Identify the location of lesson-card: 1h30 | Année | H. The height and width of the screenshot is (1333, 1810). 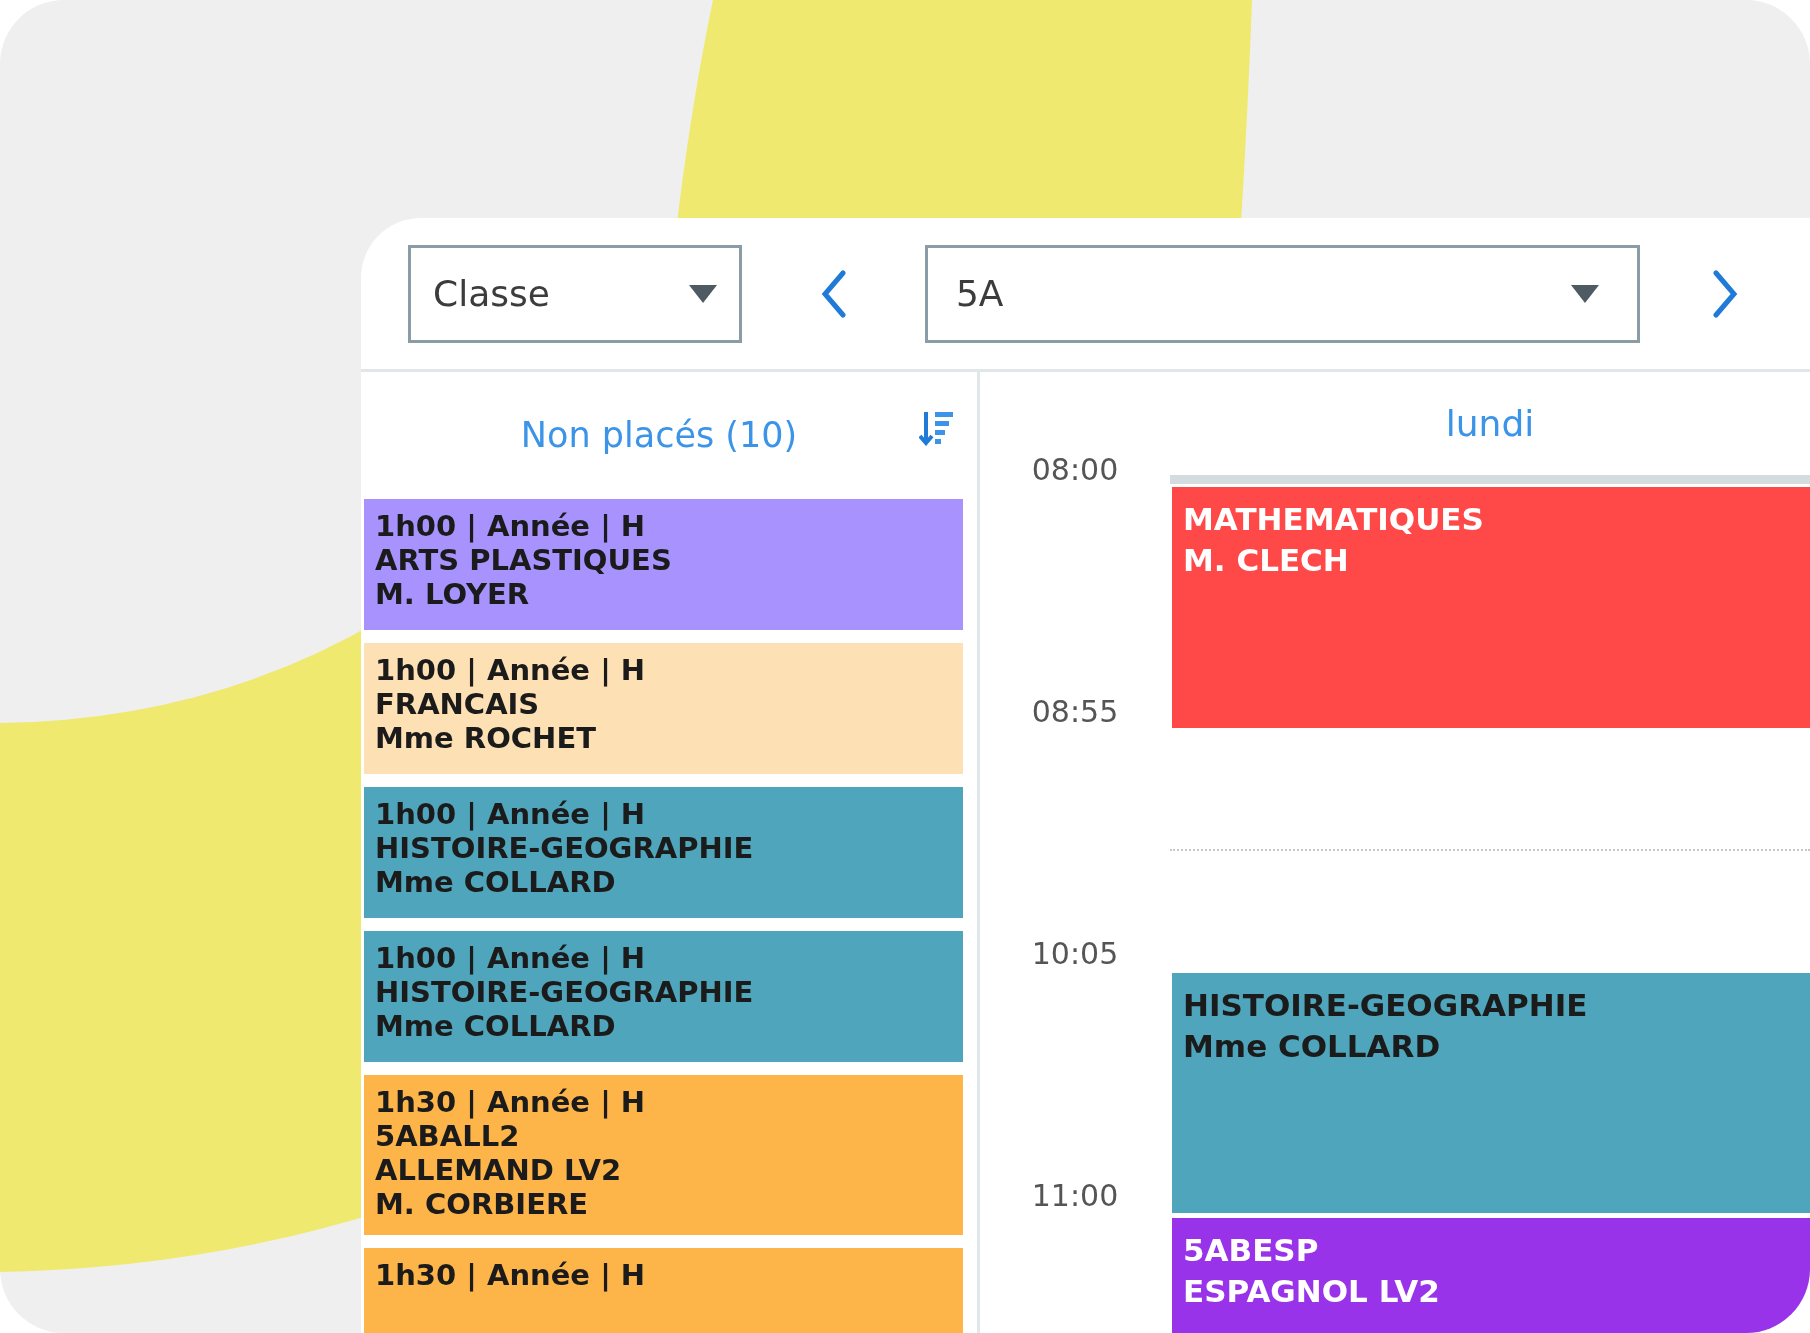
(663, 1290).